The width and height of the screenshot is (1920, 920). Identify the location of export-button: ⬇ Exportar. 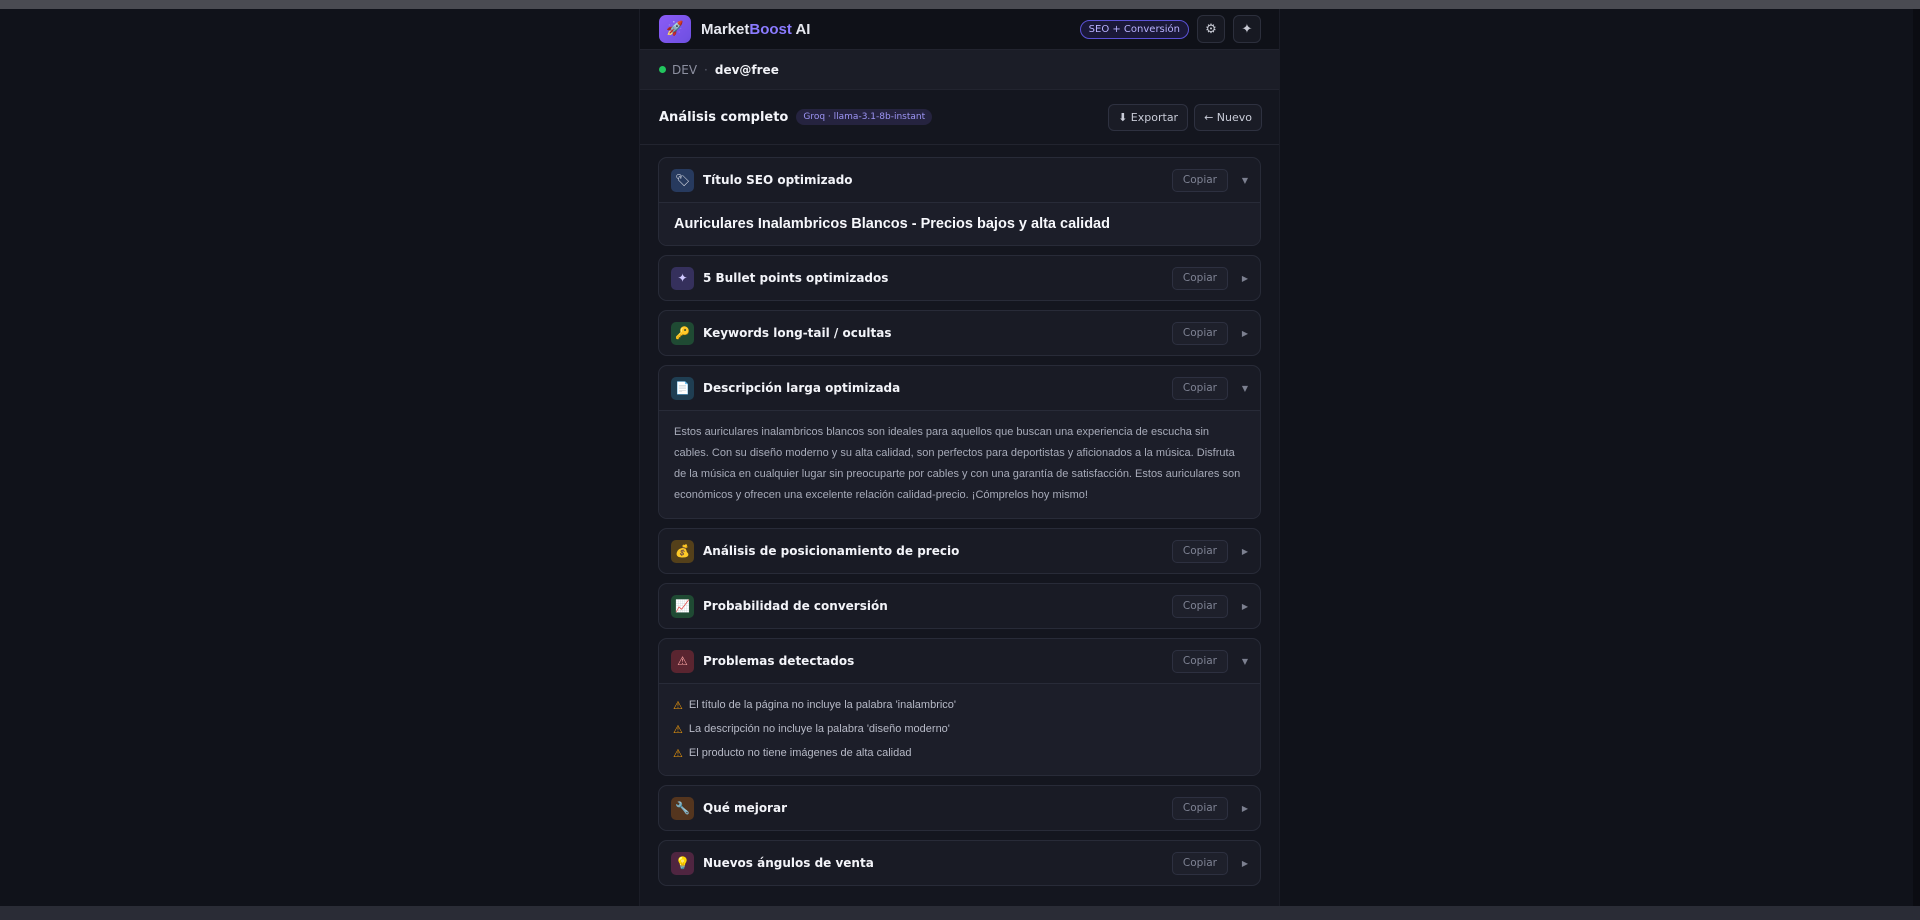
(1148, 117).